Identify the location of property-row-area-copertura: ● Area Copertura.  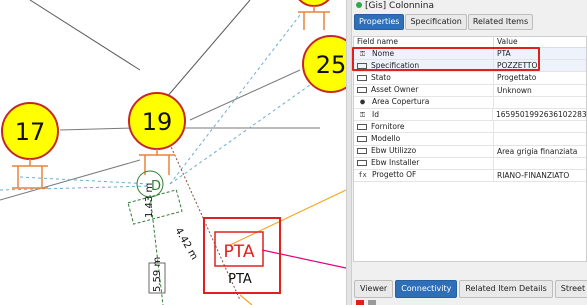
(470, 102).